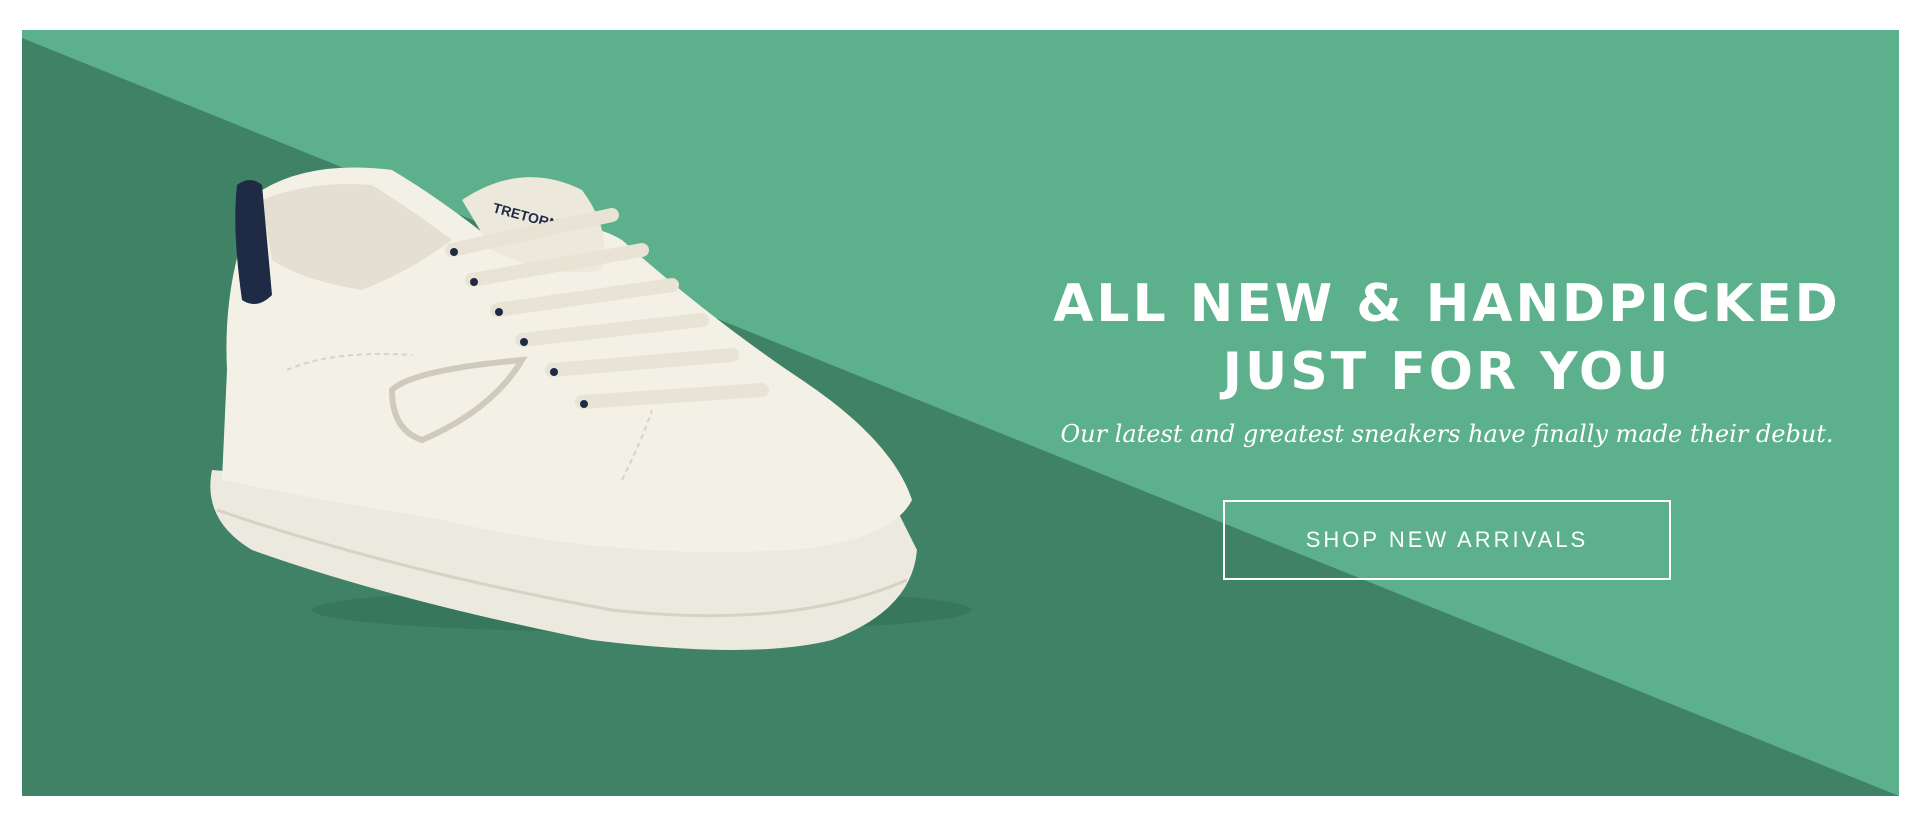  I want to click on hero-headline: ALL NEW & HANDPICKED JUST FOR YOU, so click(1440, 338).